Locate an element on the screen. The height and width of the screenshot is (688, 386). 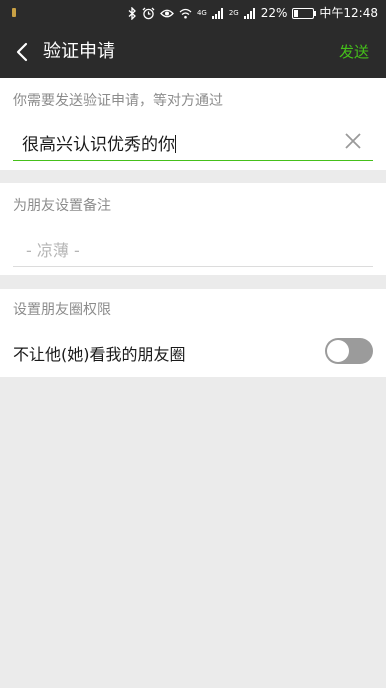
status-bar: 4G 2G 22% 中午12:48 is located at coordinates (193, 13).